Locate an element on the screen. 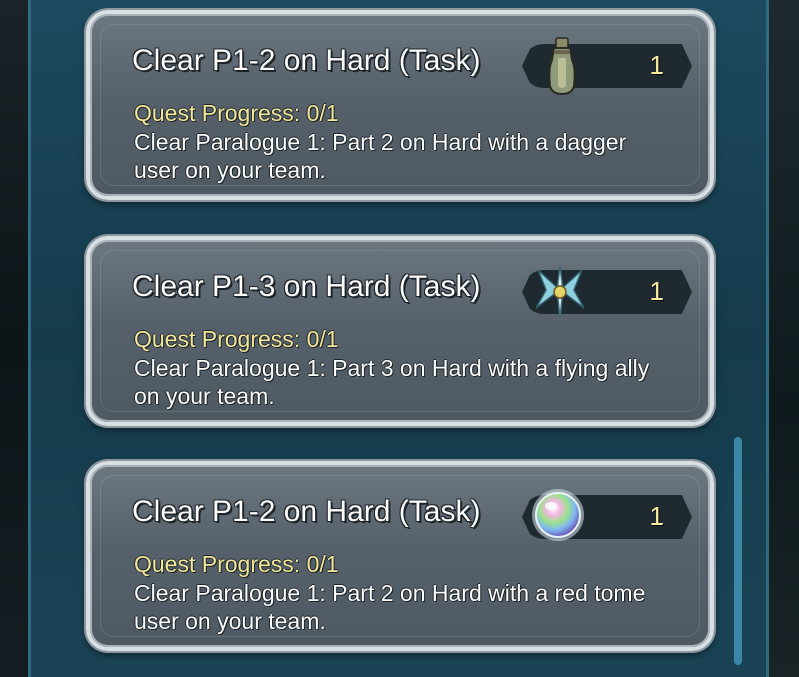  wings-emblem-icon is located at coordinates (560, 292).